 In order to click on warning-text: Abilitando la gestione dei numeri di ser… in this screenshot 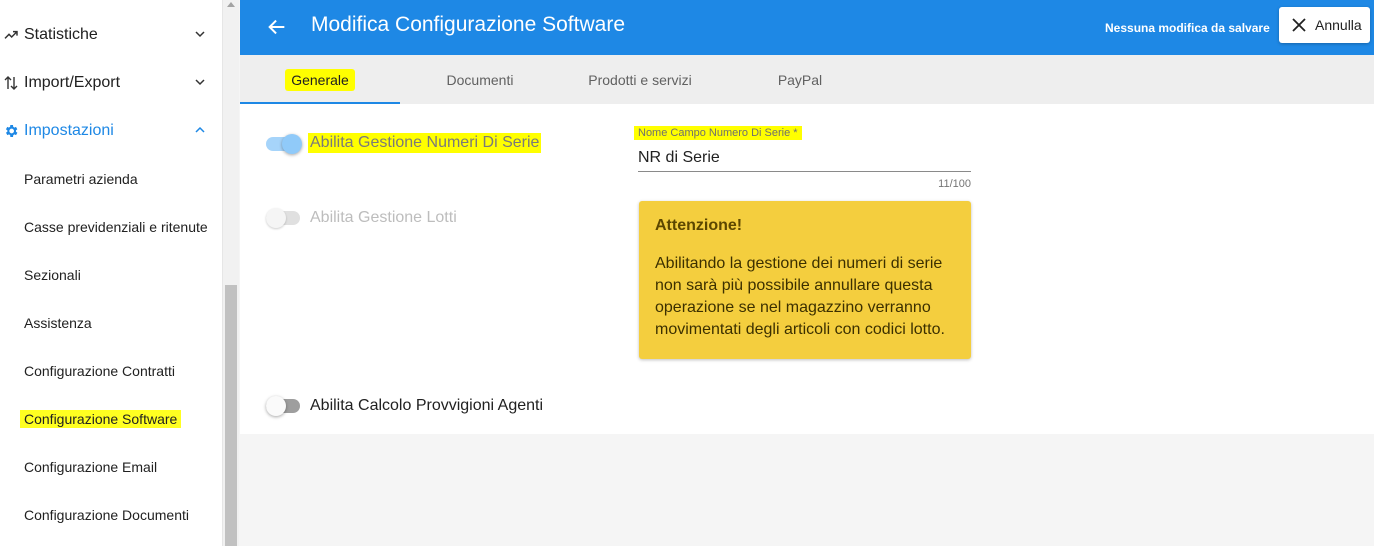, I will do `click(800, 296)`.